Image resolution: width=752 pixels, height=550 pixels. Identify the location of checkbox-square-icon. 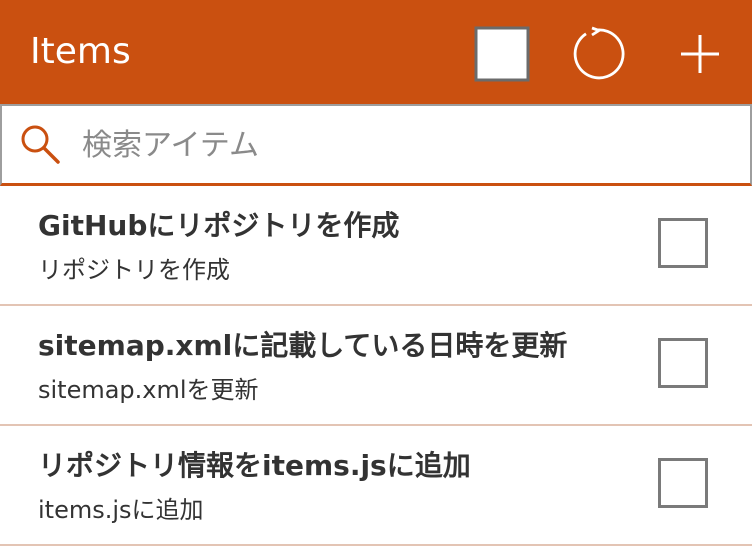
(502, 54).